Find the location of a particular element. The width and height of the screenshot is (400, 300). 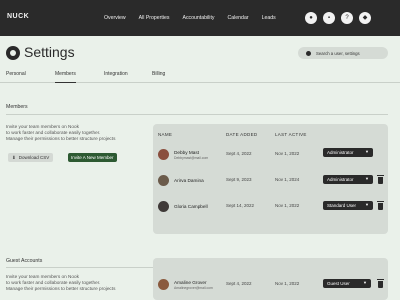

header-actions: ● ▪ ? ◆ is located at coordinates (341, 18).